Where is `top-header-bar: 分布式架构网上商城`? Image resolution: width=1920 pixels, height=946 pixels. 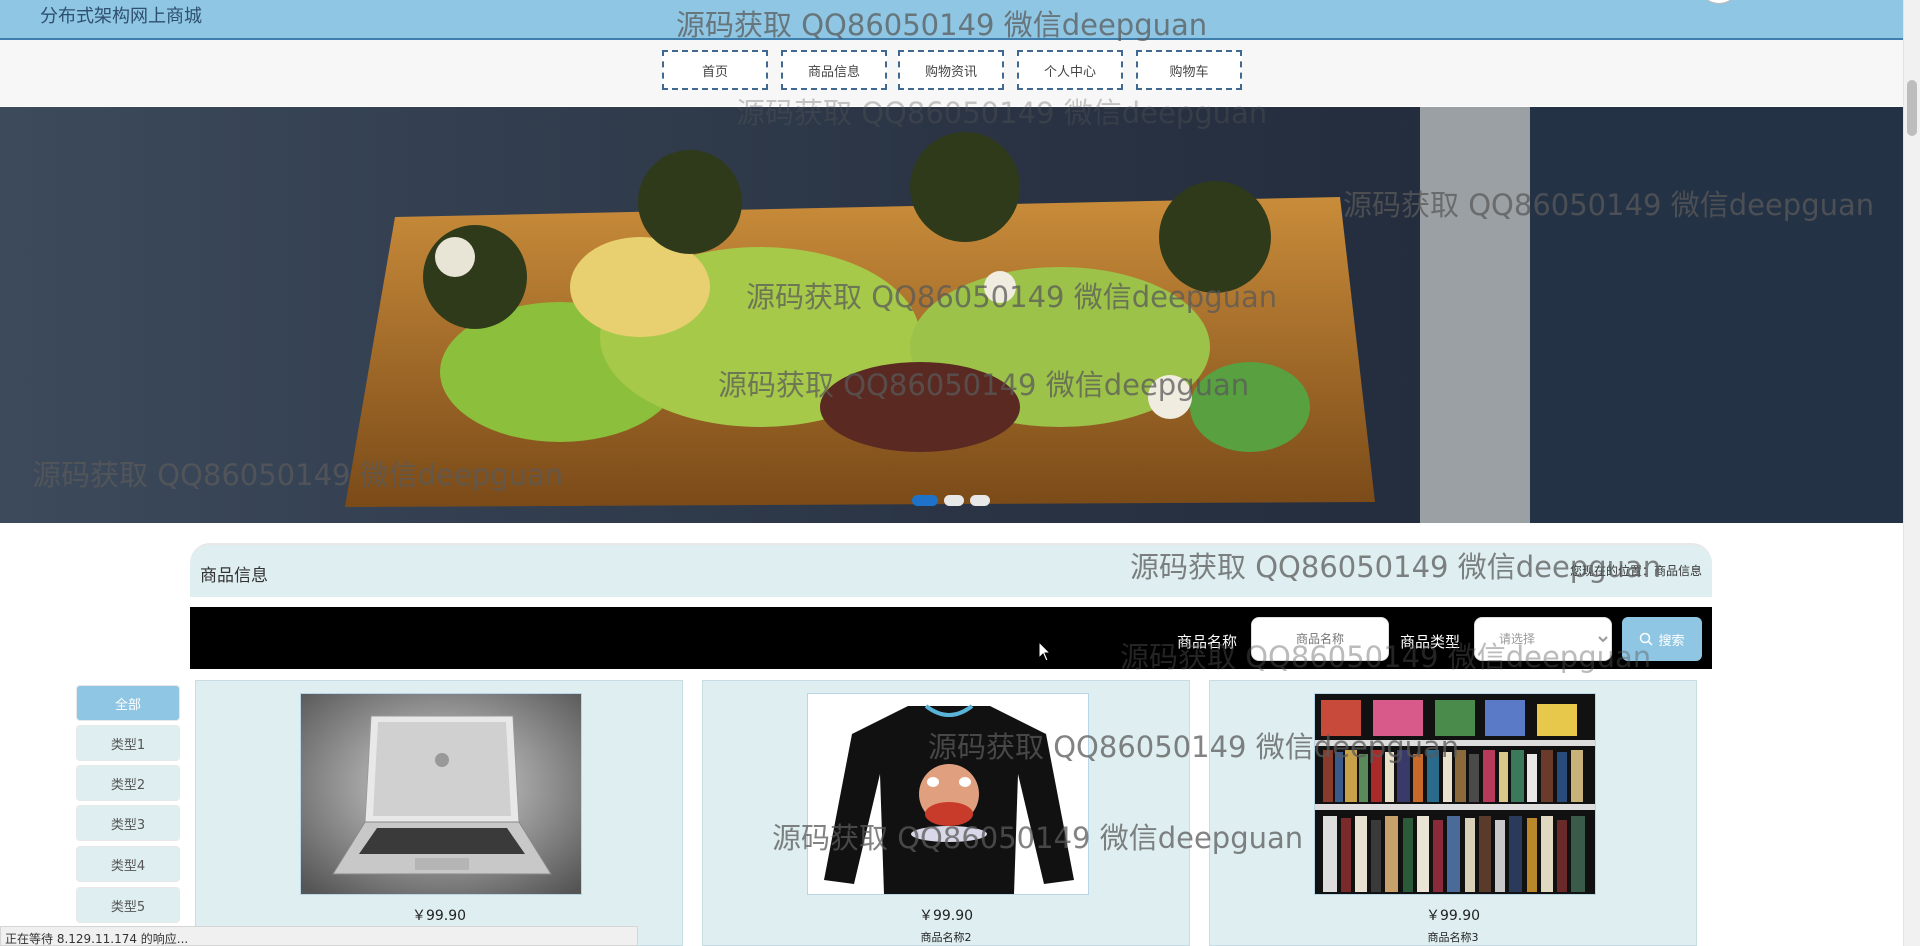 top-header-bar: 分布式架构网上商城 is located at coordinates (952, 20).